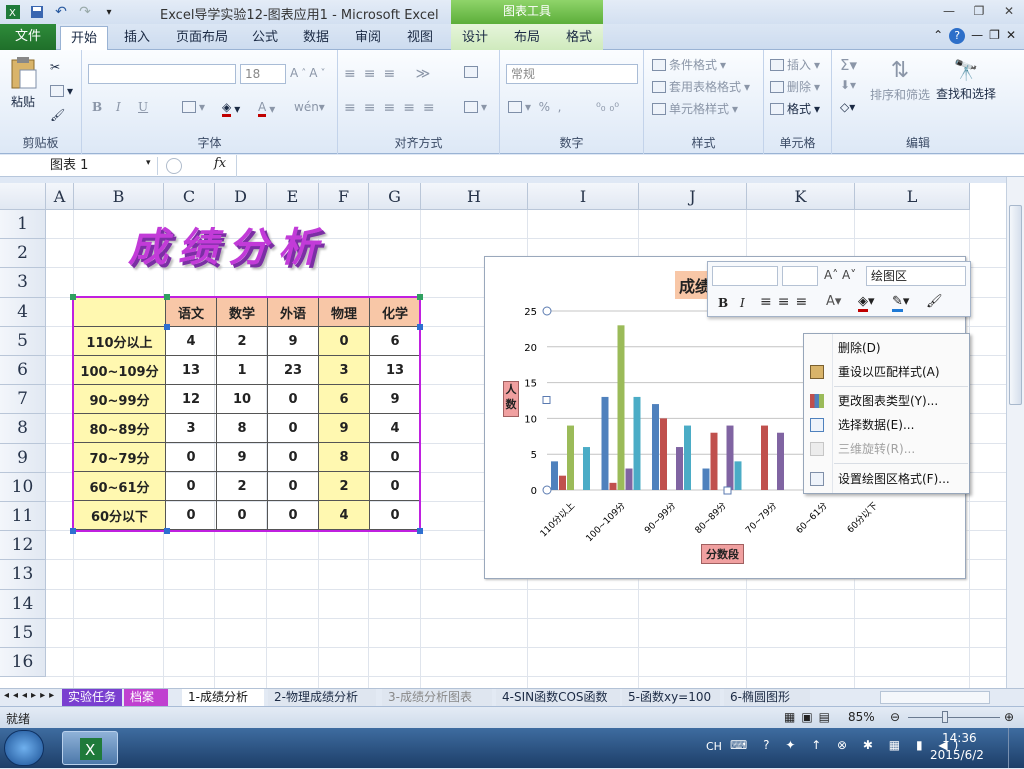  I want to click on sheet-tab: 档案, so click(146, 697).